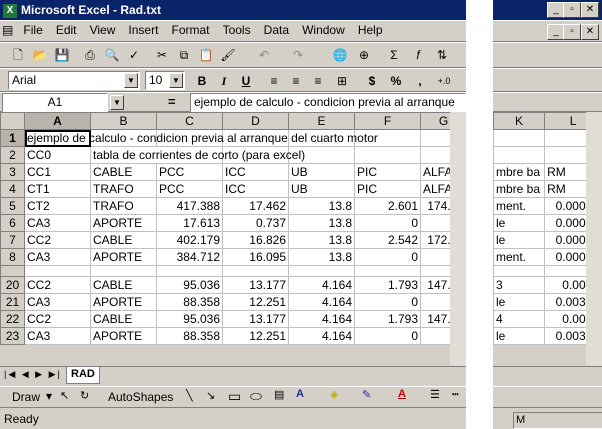 The image size is (602, 429). I want to click on row-header: 21, so click(12, 302).